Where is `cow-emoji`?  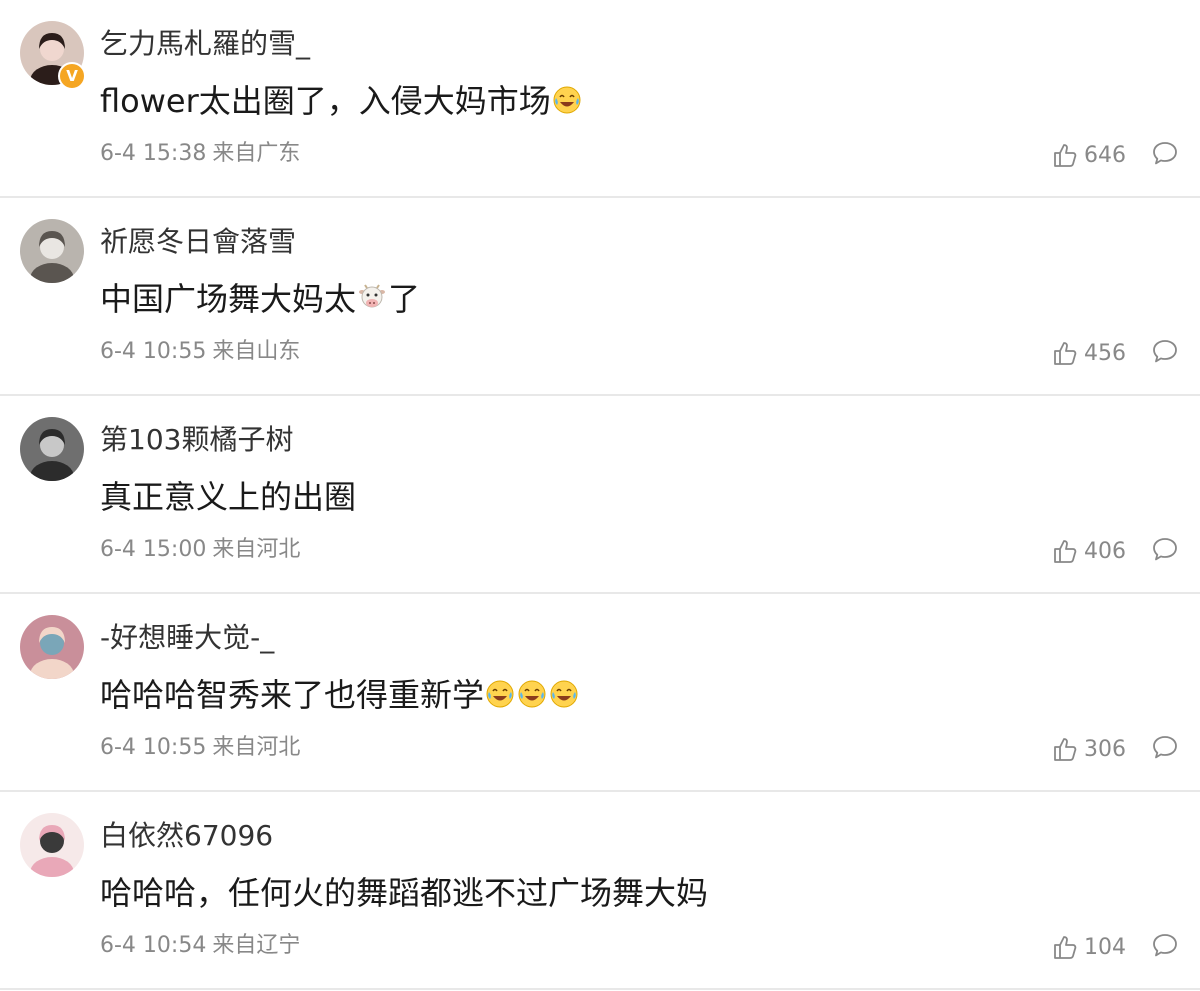 cow-emoji is located at coordinates (372, 298).